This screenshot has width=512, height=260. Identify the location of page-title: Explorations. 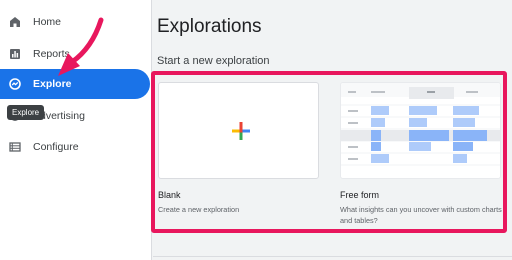
(209, 26).